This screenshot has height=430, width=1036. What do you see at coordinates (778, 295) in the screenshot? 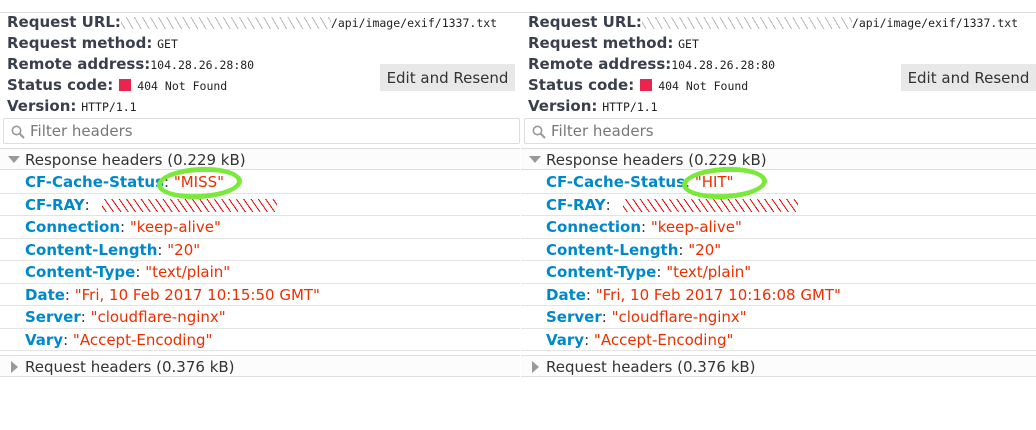
I see `header-row: Date: "Fri, 10 Feb 2017 10:16:08 GMT"` at bounding box center [778, 295].